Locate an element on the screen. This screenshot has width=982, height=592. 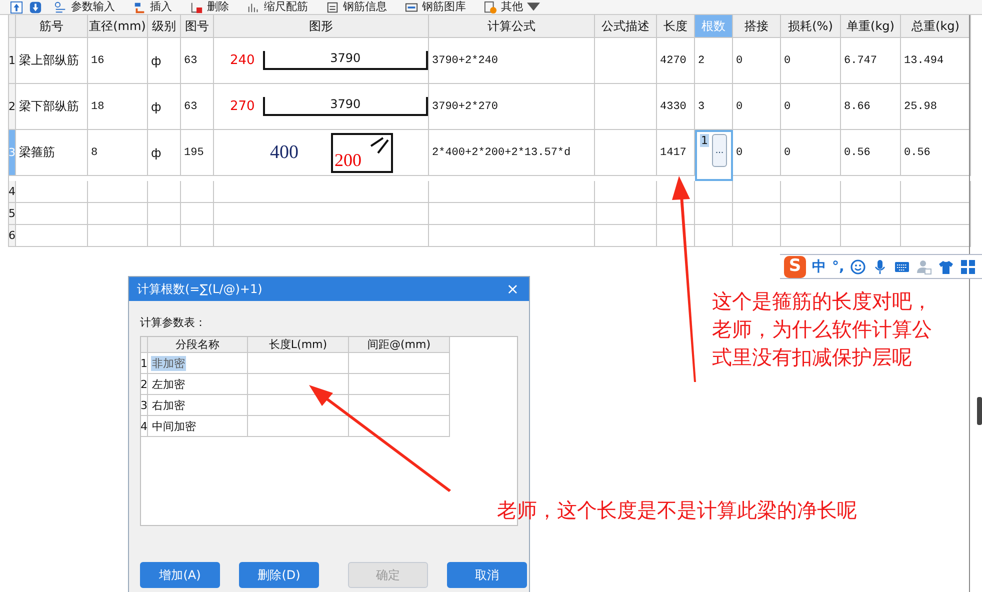
arrow-up-icon is located at coordinates (16, 7).